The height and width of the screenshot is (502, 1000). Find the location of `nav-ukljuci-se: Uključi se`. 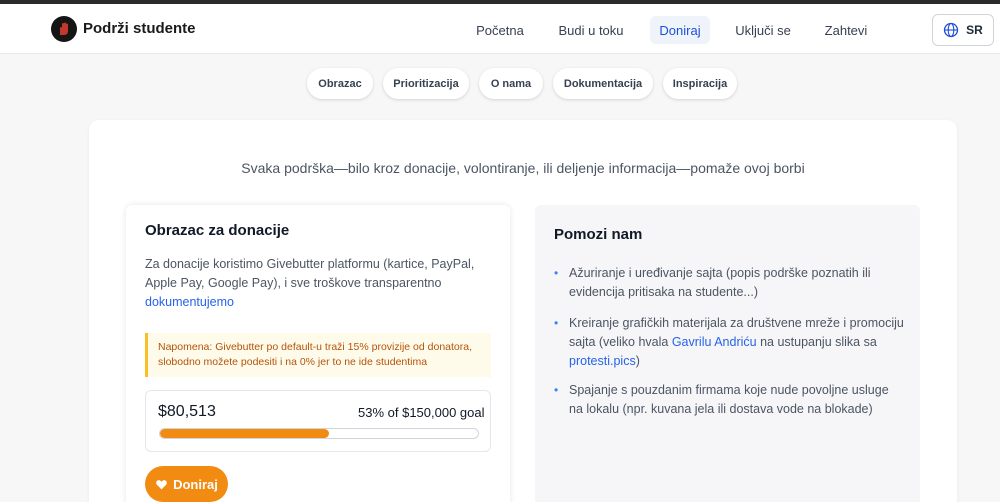

nav-ukljuci-se: Uključi se is located at coordinates (763, 30).